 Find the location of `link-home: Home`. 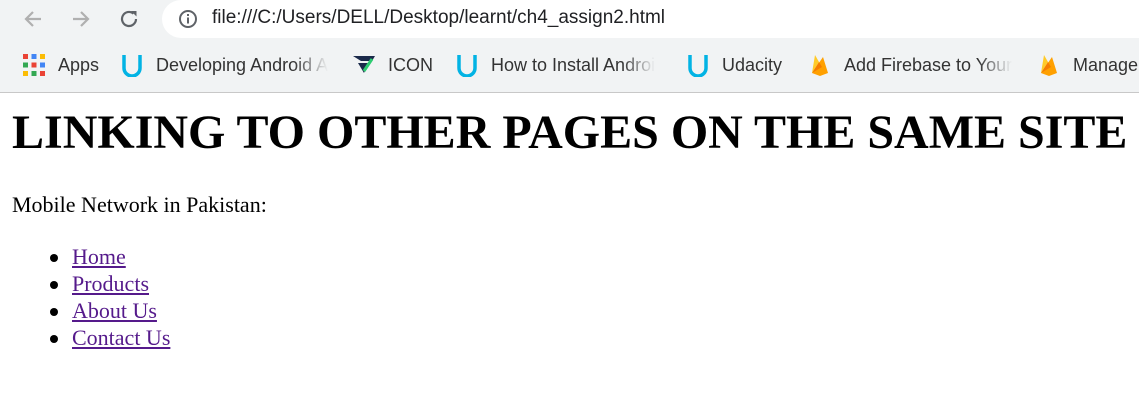

link-home: Home is located at coordinates (99, 256).